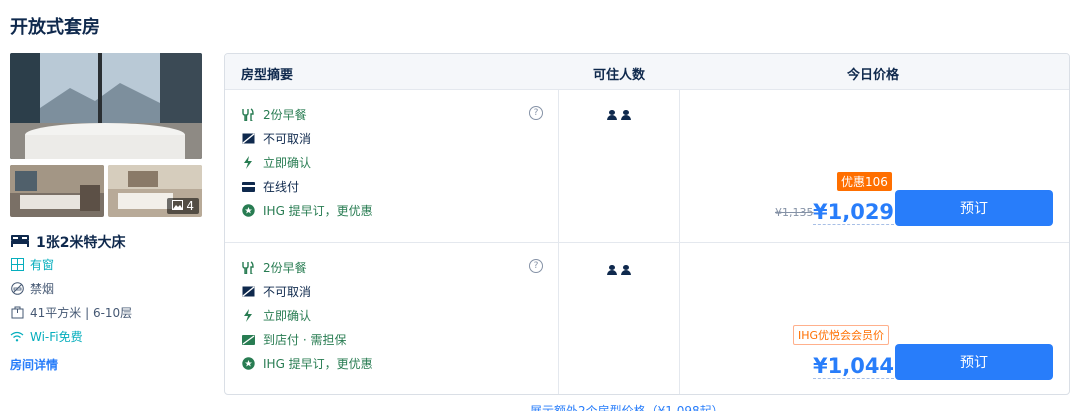 The height and width of the screenshot is (411, 1080). I want to click on bed-type: 1张2米特大床, so click(67, 242).